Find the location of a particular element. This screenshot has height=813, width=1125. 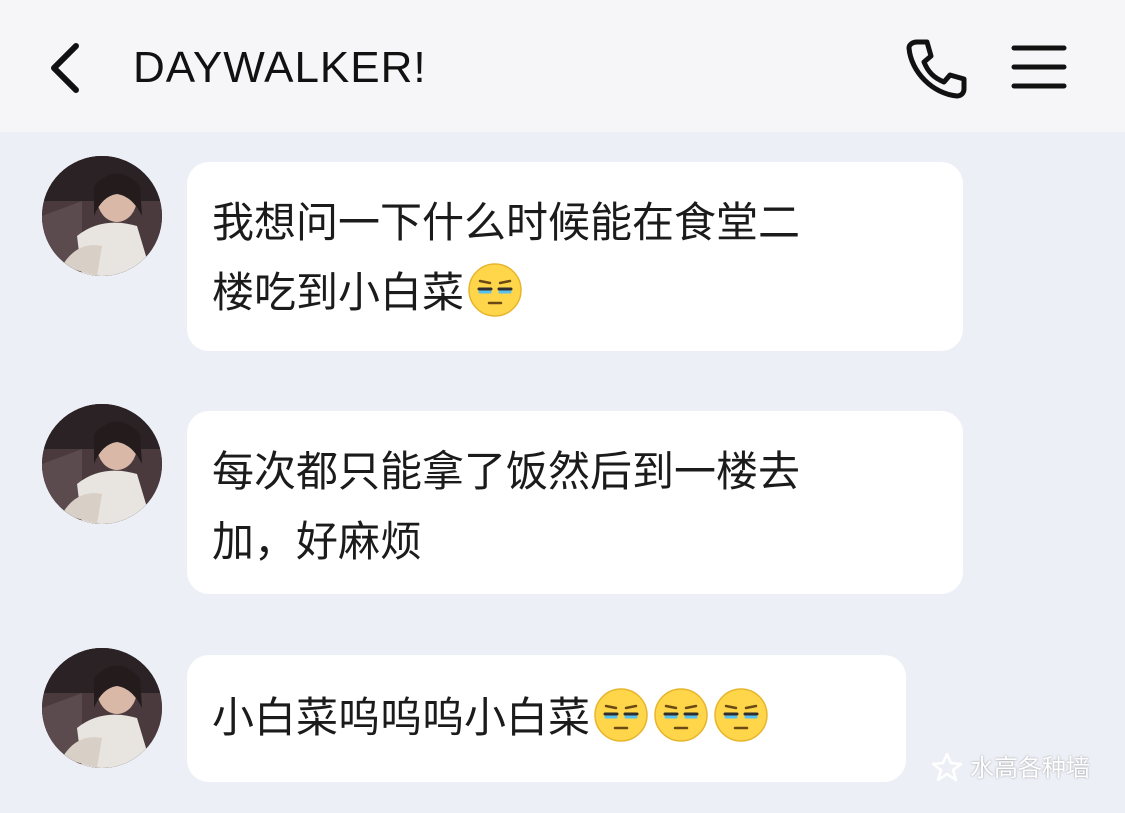

call-button is located at coordinates (936, 68).